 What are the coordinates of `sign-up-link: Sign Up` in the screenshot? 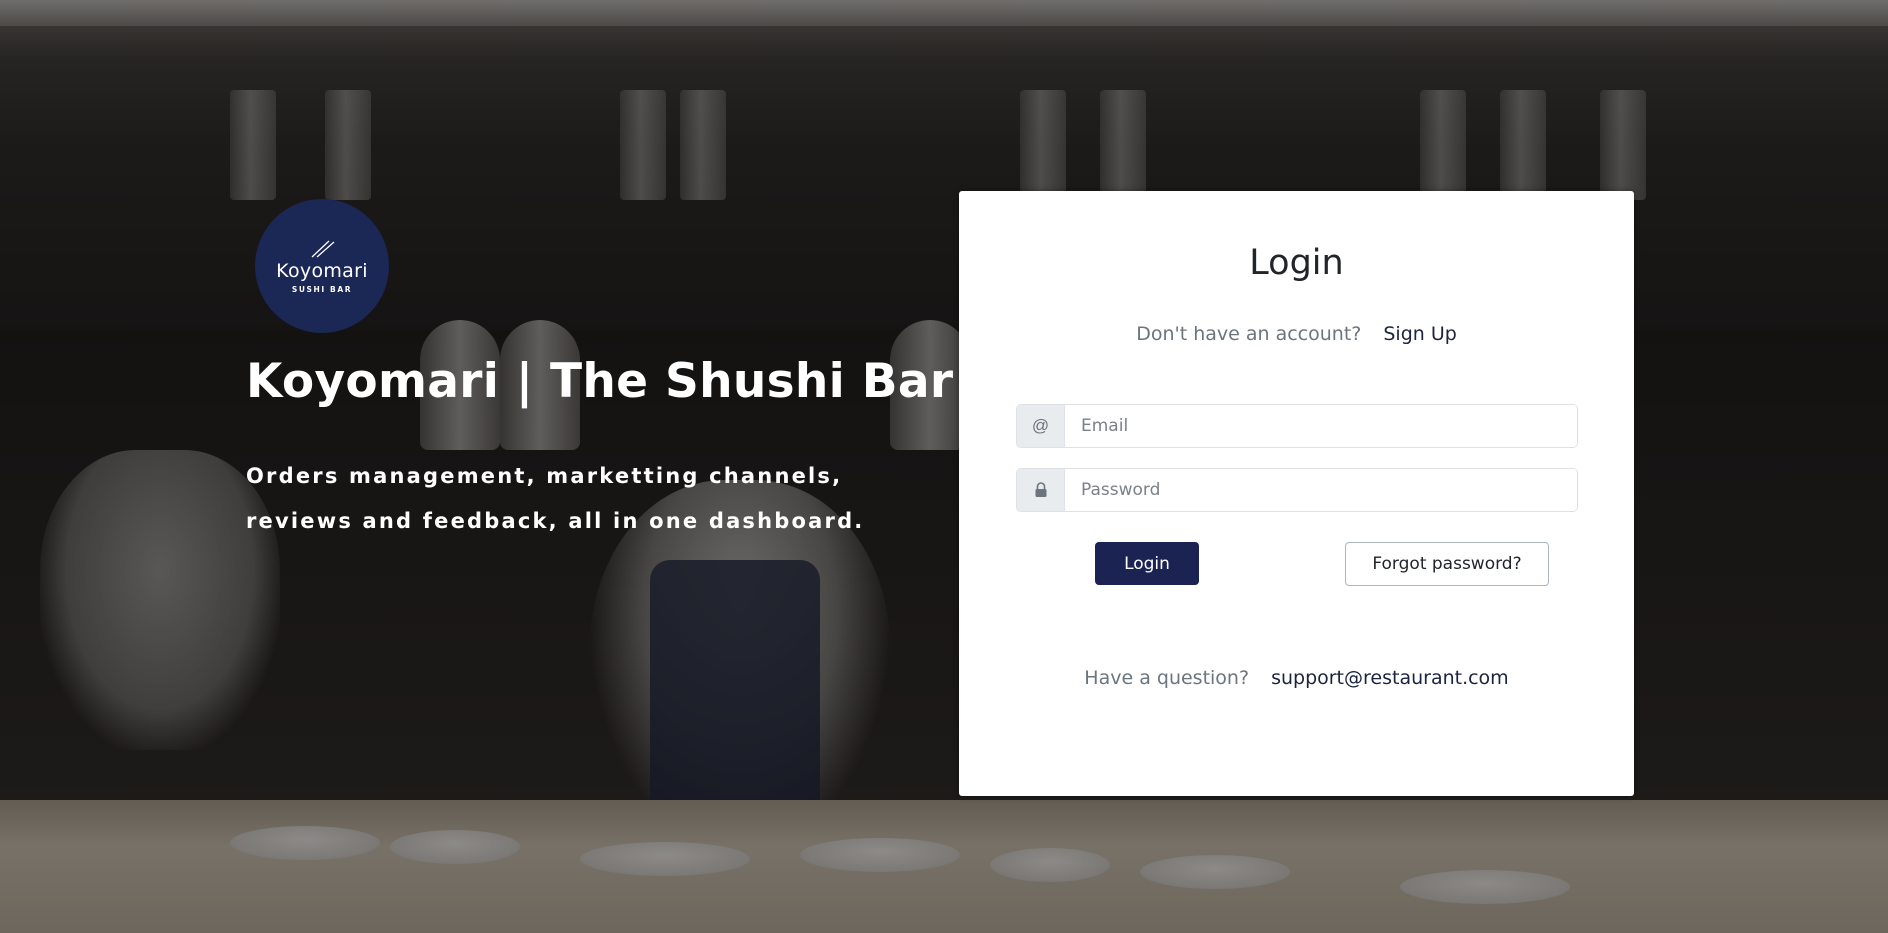 It's located at (1419, 334).